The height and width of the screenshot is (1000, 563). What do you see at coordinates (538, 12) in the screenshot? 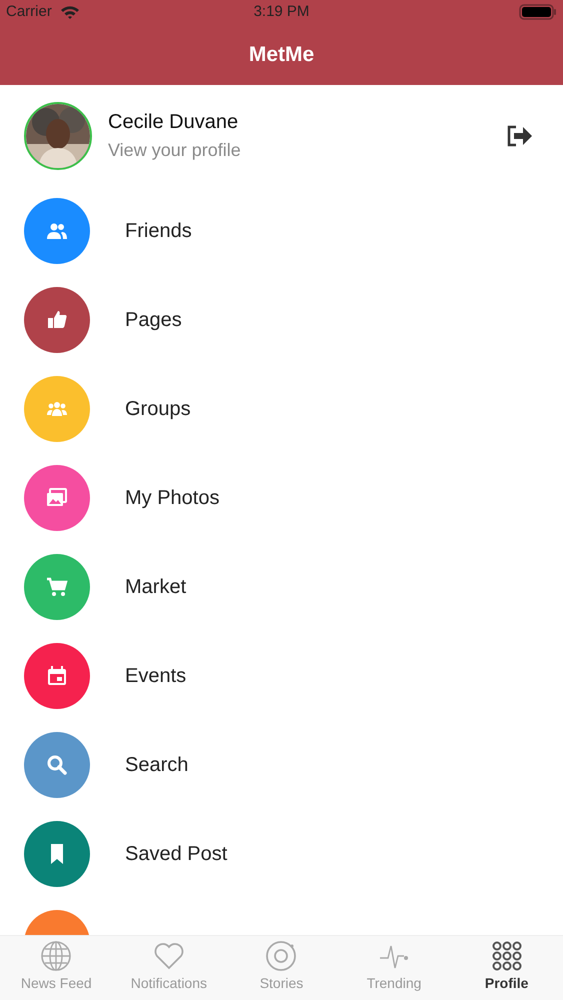
I see `battery-icon` at bounding box center [538, 12].